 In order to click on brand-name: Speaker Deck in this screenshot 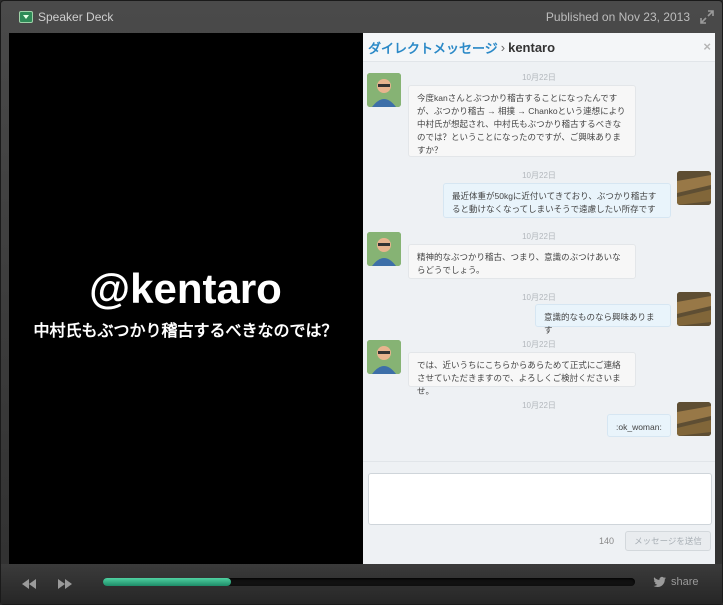, I will do `click(76, 17)`.